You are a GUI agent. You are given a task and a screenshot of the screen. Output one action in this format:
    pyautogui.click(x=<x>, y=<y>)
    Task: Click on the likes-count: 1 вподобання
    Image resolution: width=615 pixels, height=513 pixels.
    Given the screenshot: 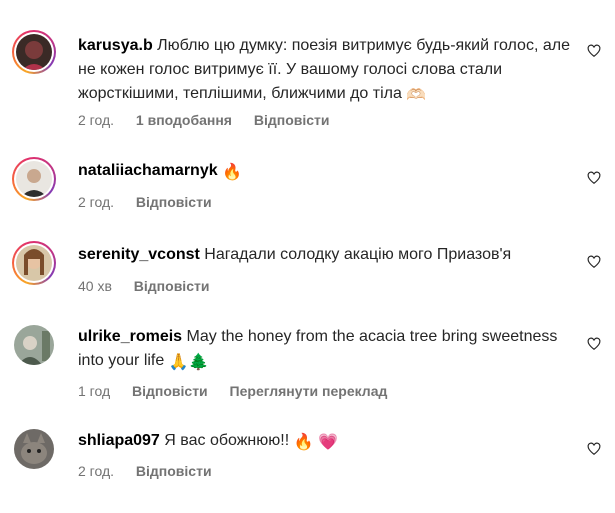 What is the action you would take?
    pyautogui.click(x=184, y=120)
    